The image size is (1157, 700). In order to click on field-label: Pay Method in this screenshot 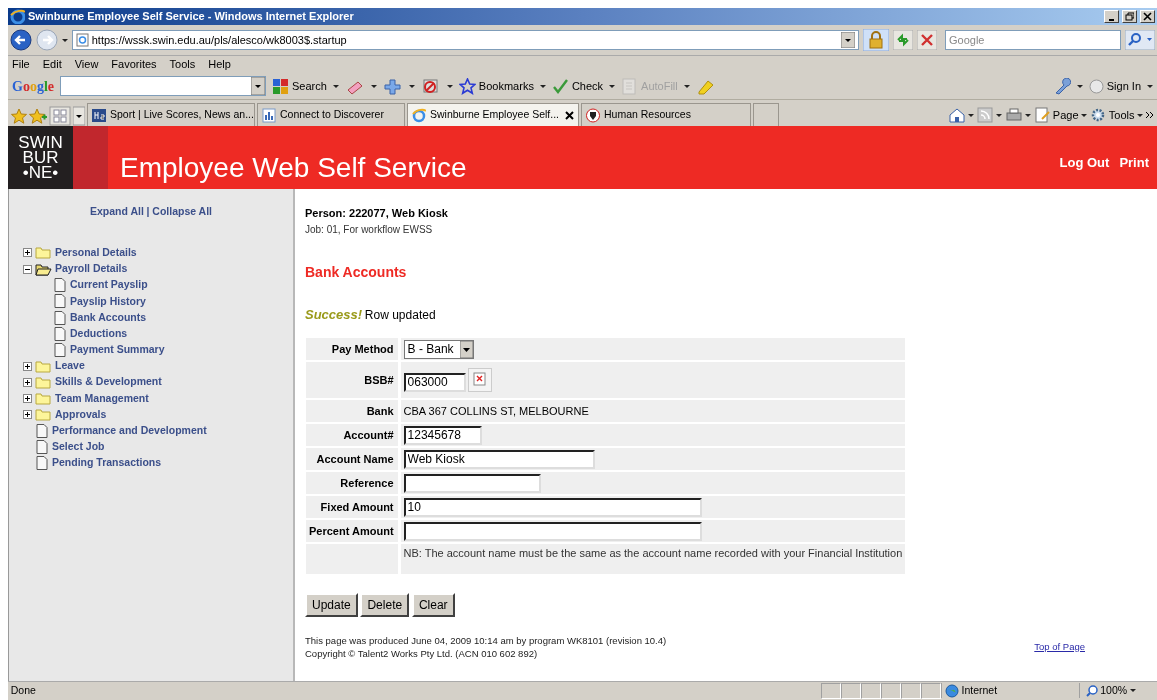, I will do `click(362, 348)`.